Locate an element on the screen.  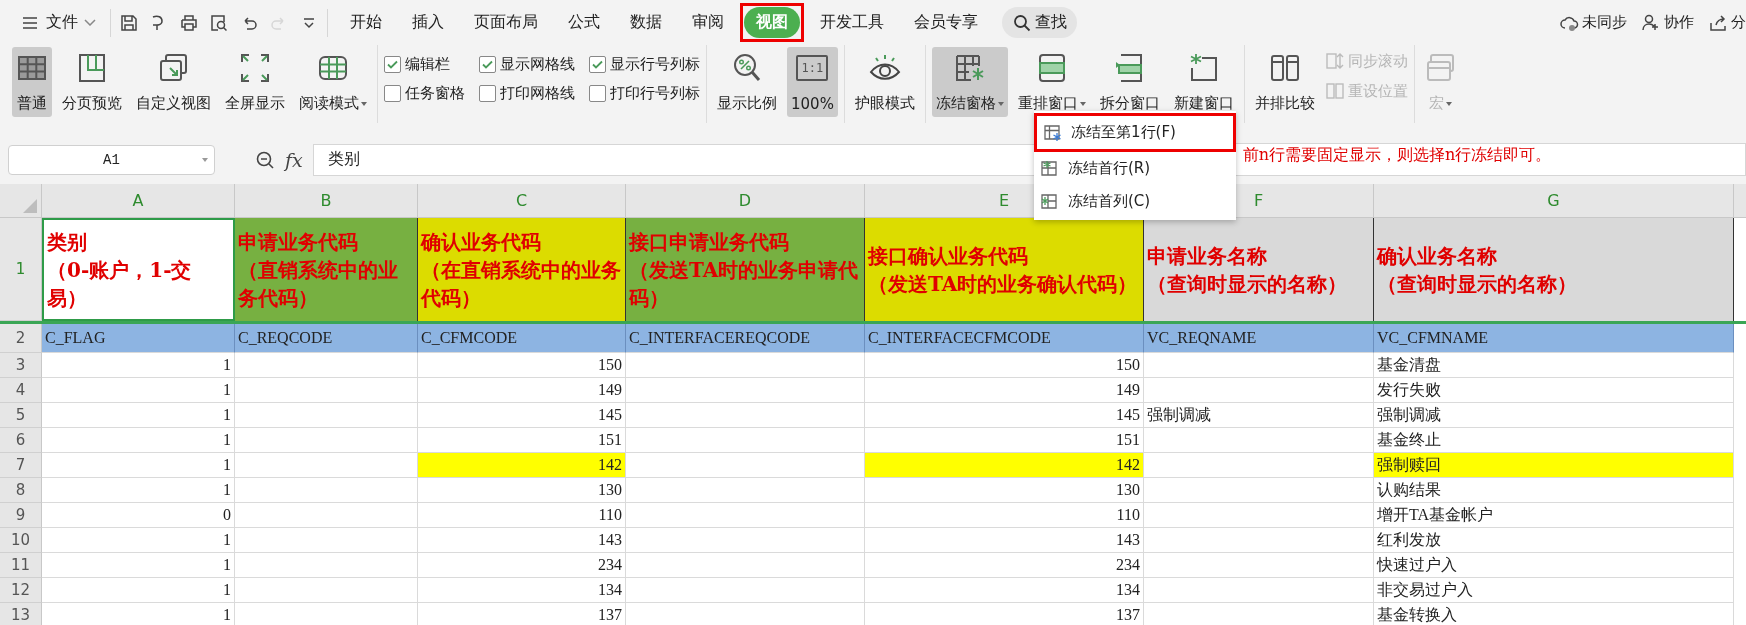
row-header: 11 is located at coordinates (21, 565).